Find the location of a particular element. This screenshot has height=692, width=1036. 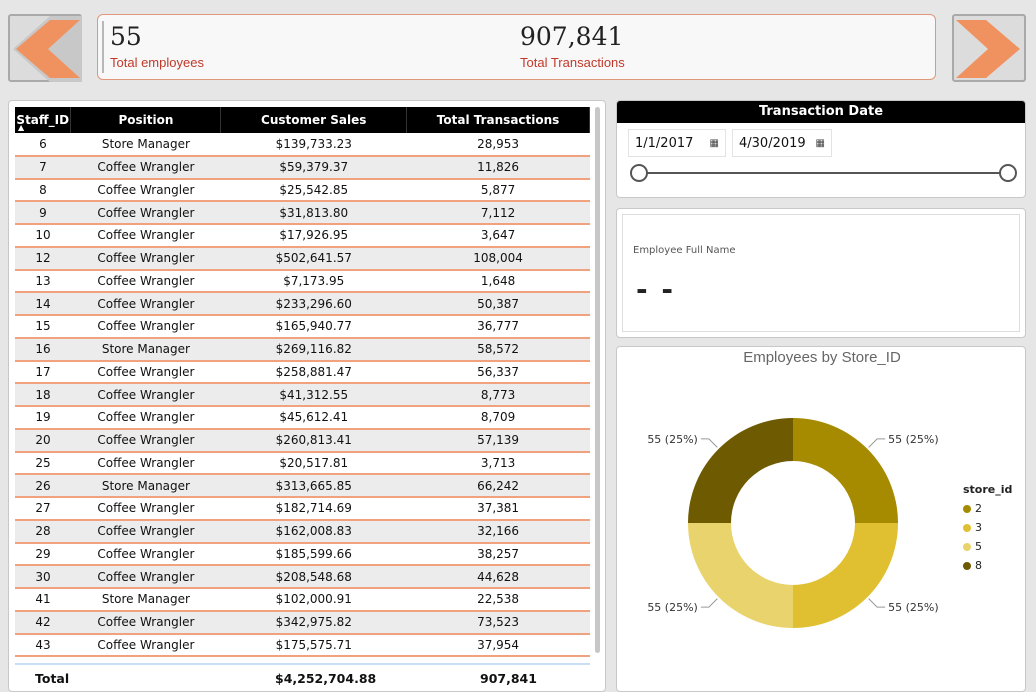

table-row: 17 Coffee Wrangler $258,881.47 56,337 is located at coordinates (302, 372).